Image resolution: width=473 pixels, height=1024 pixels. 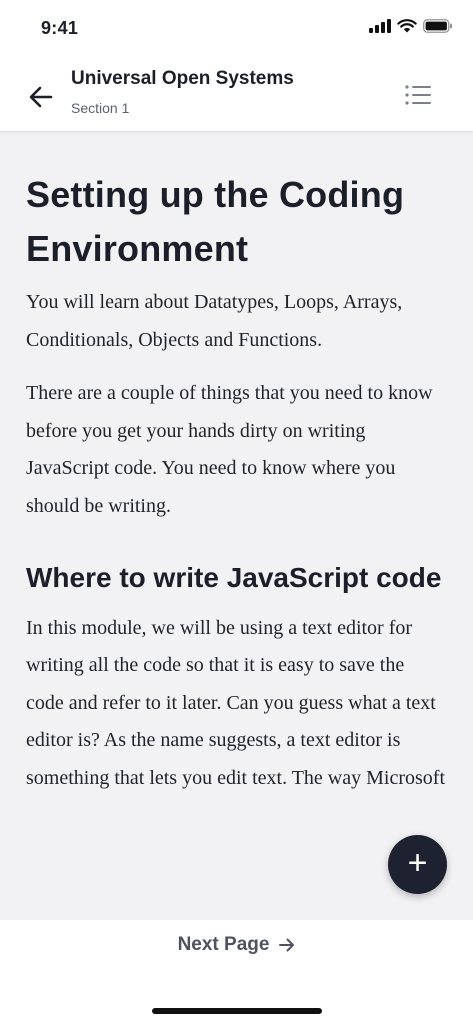 What do you see at coordinates (437, 26) in the screenshot?
I see `battery-icon` at bounding box center [437, 26].